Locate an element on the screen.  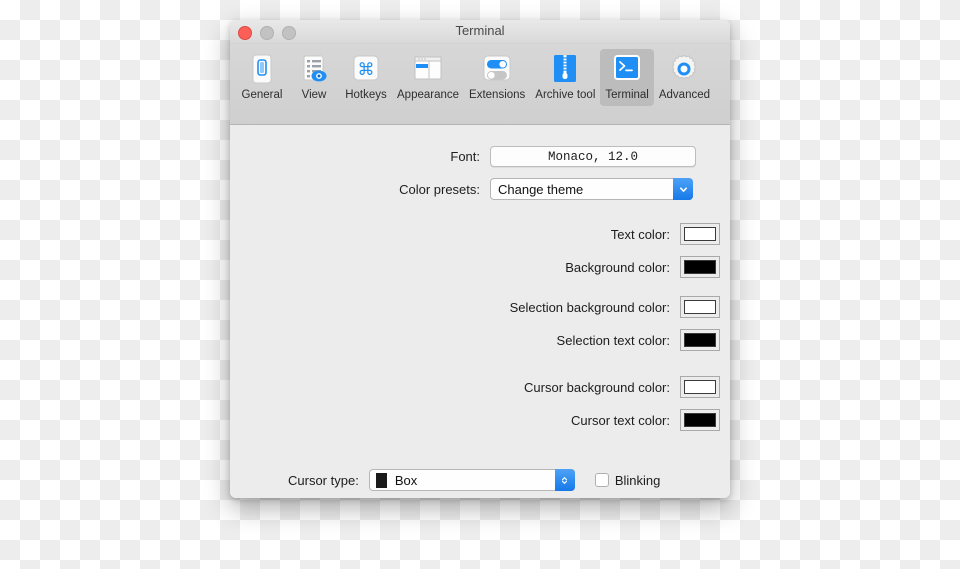
color-presets-row: Color presets: Change theme is located at coordinates (461, 189).